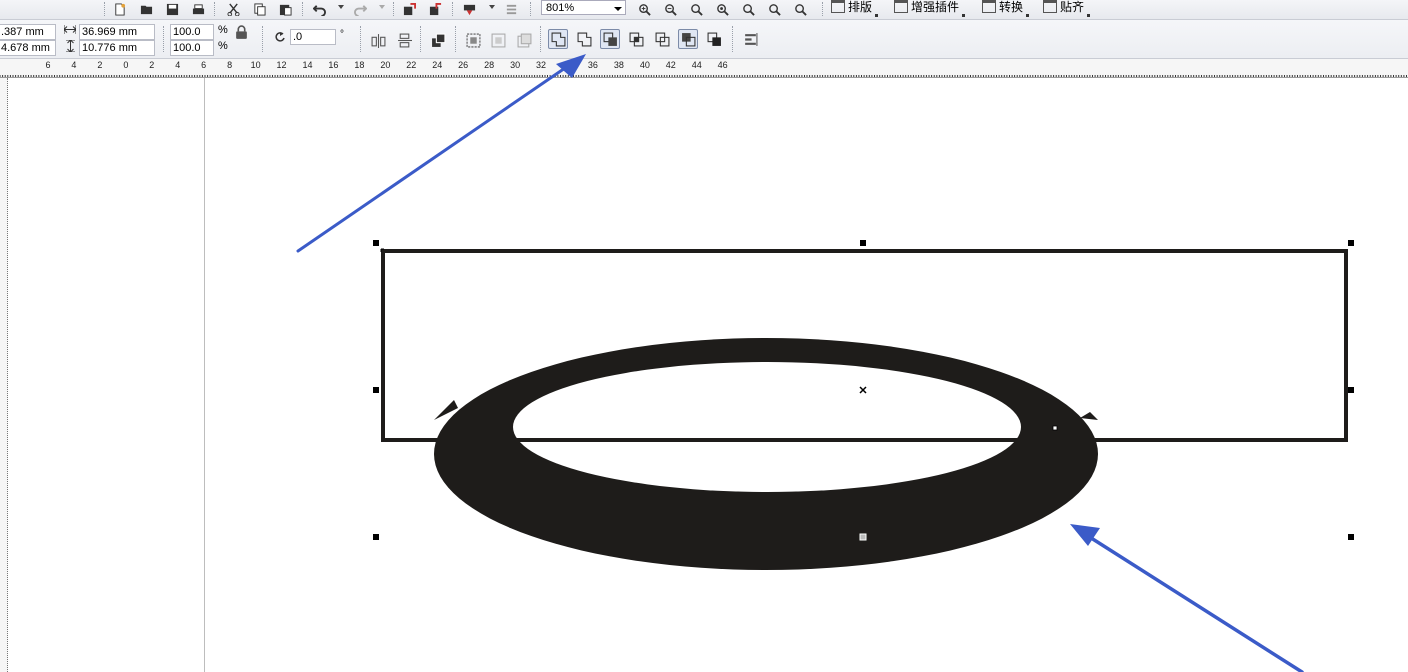 The image size is (1408, 672). Describe the element at coordinates (670, 9) in the screenshot. I see `zoom-out-icon` at that location.